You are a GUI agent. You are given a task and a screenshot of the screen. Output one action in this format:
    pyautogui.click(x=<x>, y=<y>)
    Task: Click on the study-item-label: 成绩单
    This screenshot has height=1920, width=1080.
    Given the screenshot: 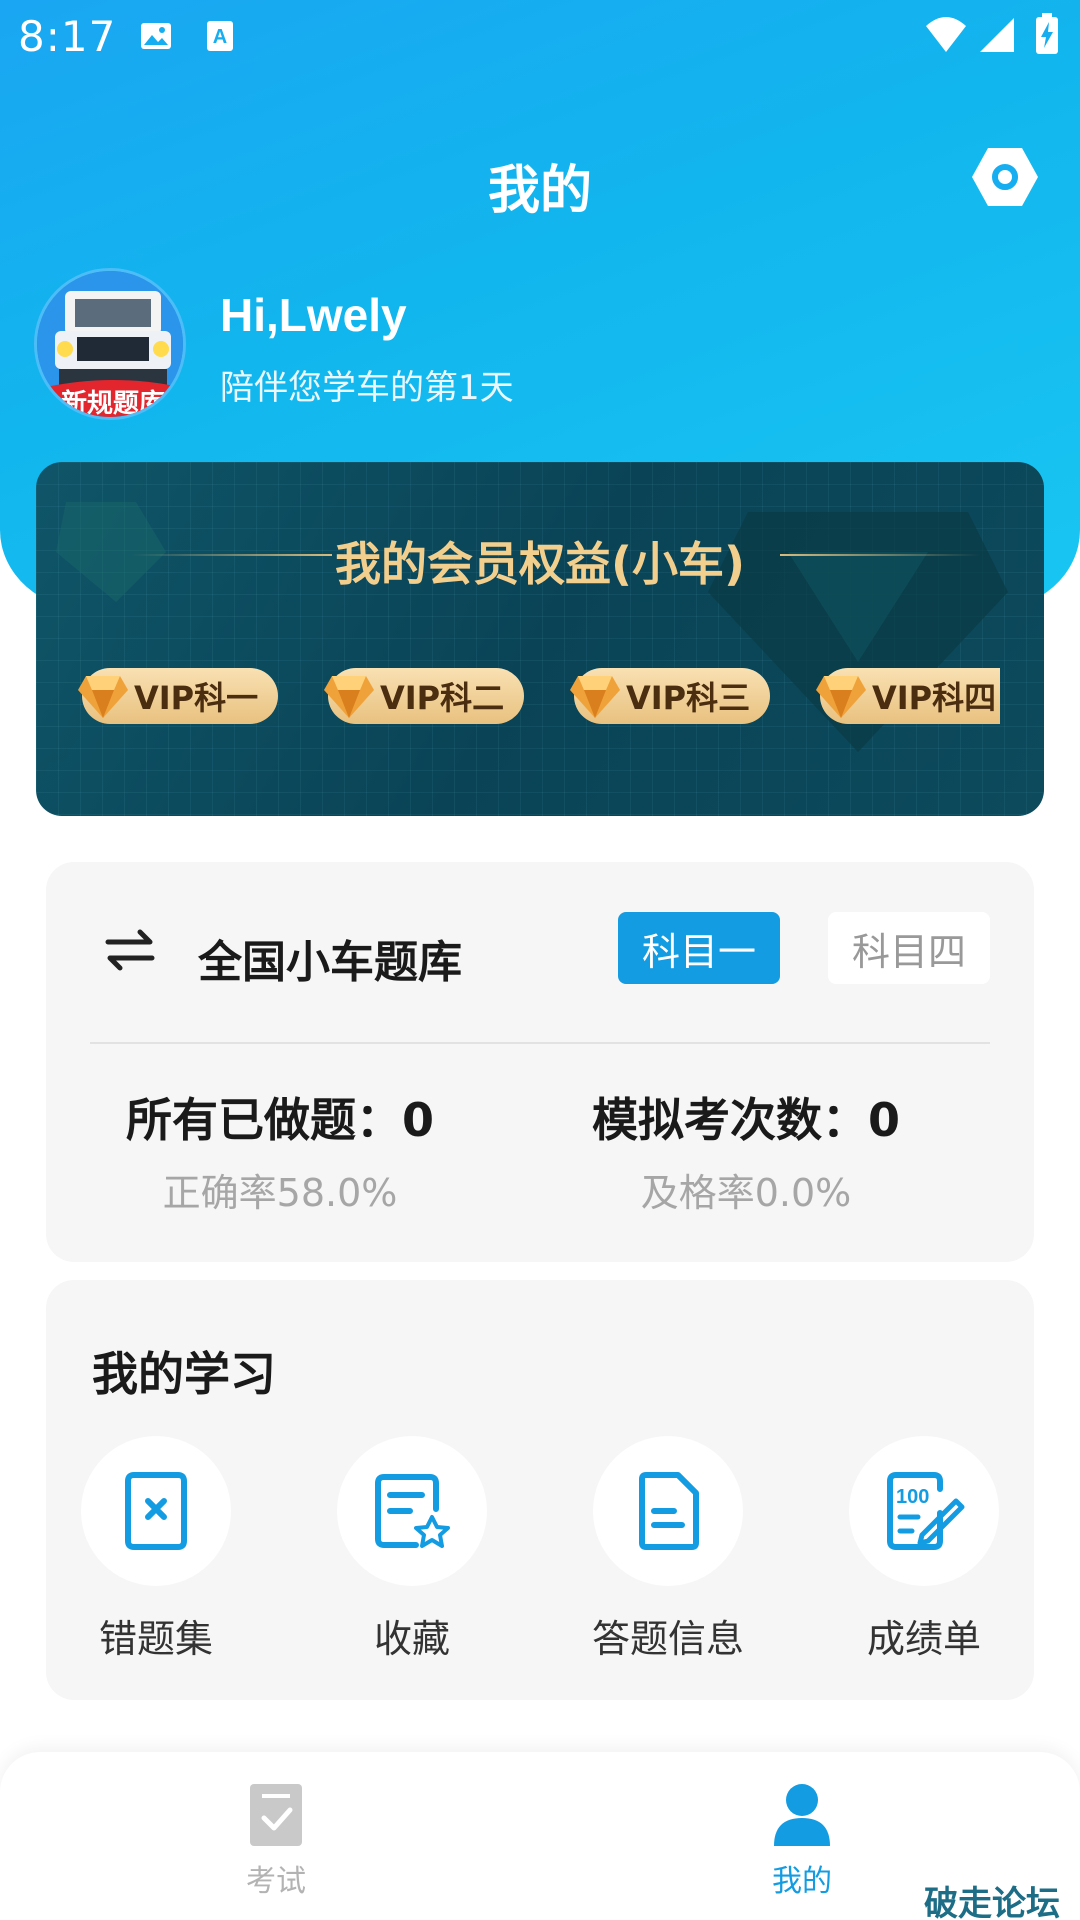 What is the action you would take?
    pyautogui.click(x=923, y=1639)
    